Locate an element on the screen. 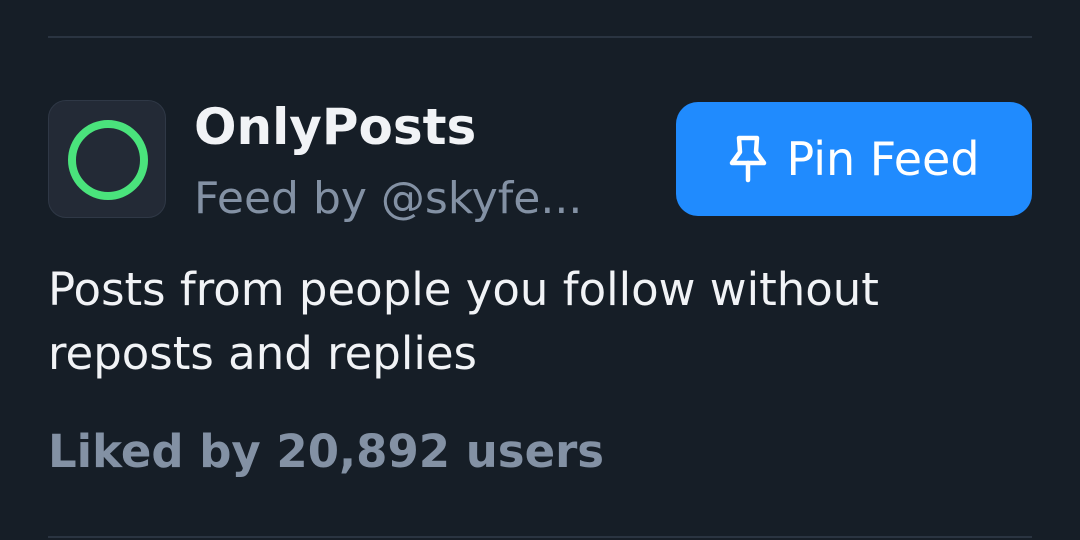 The image size is (1080, 540). feed-title: OnlyPosts is located at coordinates (335, 127).